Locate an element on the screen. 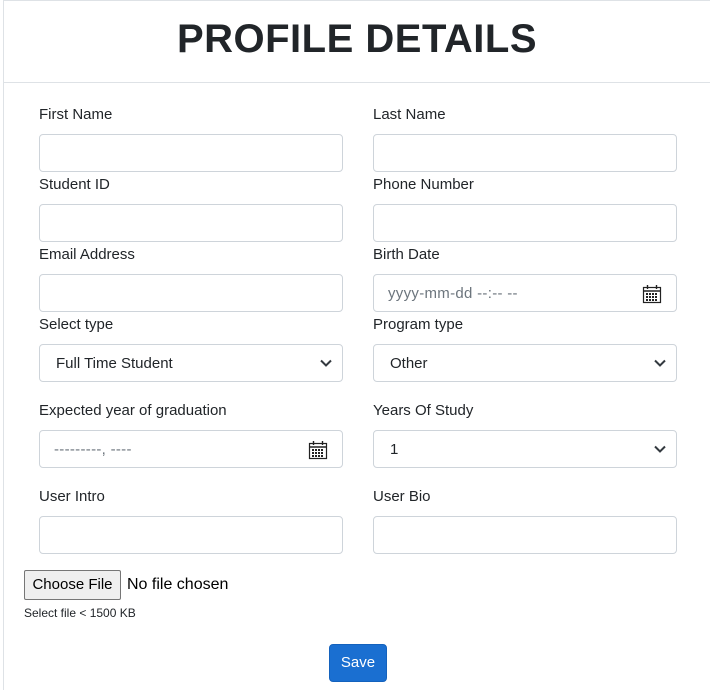 This screenshot has width=710, height=690. select-type-value: Full Time Student is located at coordinates (114, 363).